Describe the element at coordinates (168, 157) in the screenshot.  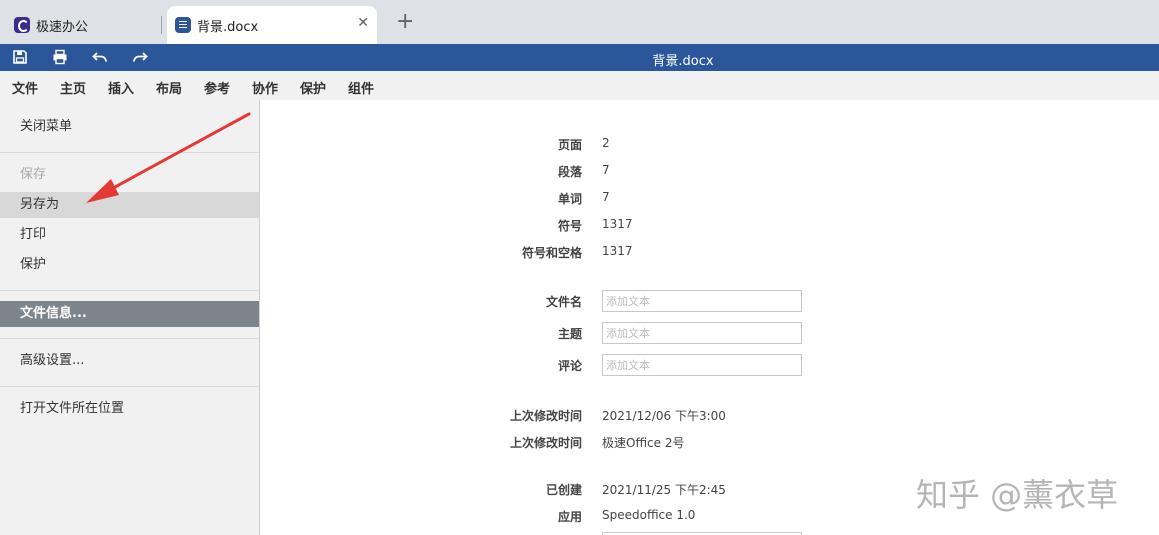
I see `annotation-arrow` at that location.